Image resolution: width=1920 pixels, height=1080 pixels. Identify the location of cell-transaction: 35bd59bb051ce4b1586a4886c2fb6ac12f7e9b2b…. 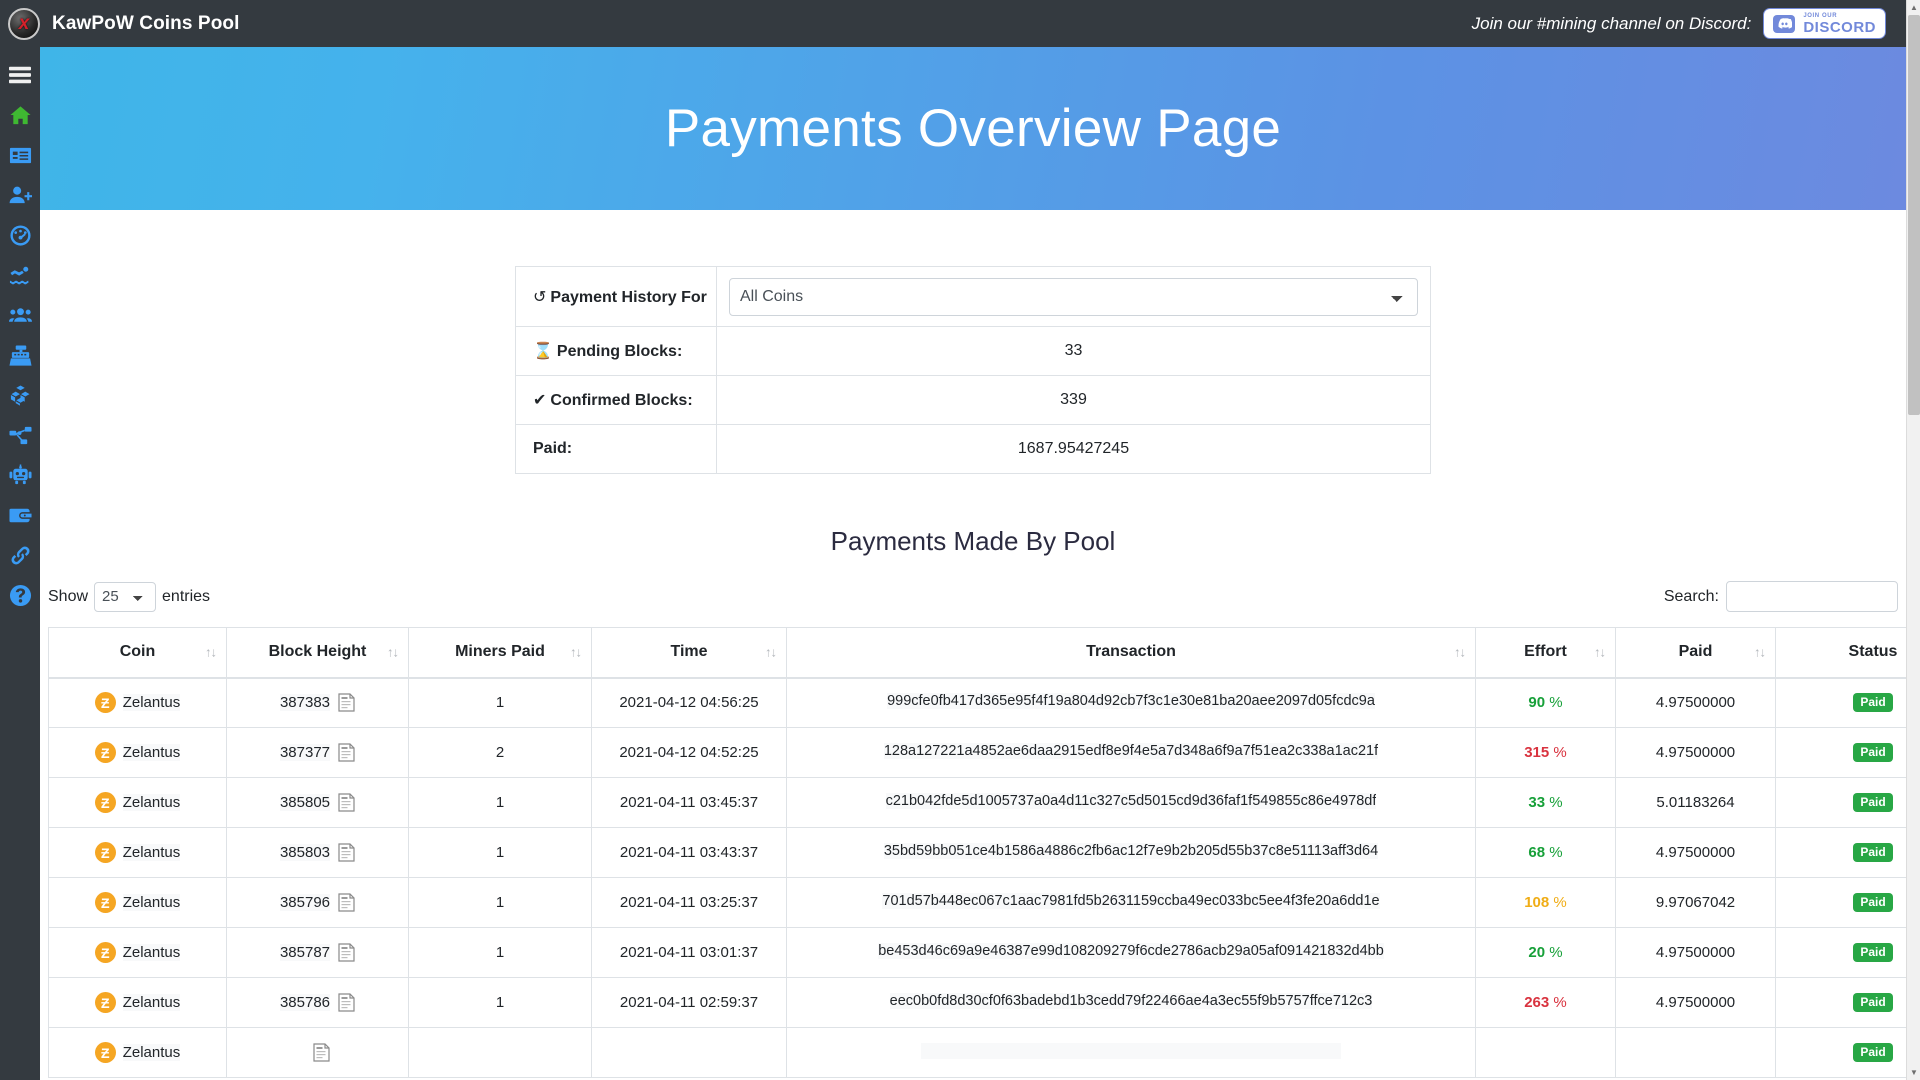
(1131, 852).